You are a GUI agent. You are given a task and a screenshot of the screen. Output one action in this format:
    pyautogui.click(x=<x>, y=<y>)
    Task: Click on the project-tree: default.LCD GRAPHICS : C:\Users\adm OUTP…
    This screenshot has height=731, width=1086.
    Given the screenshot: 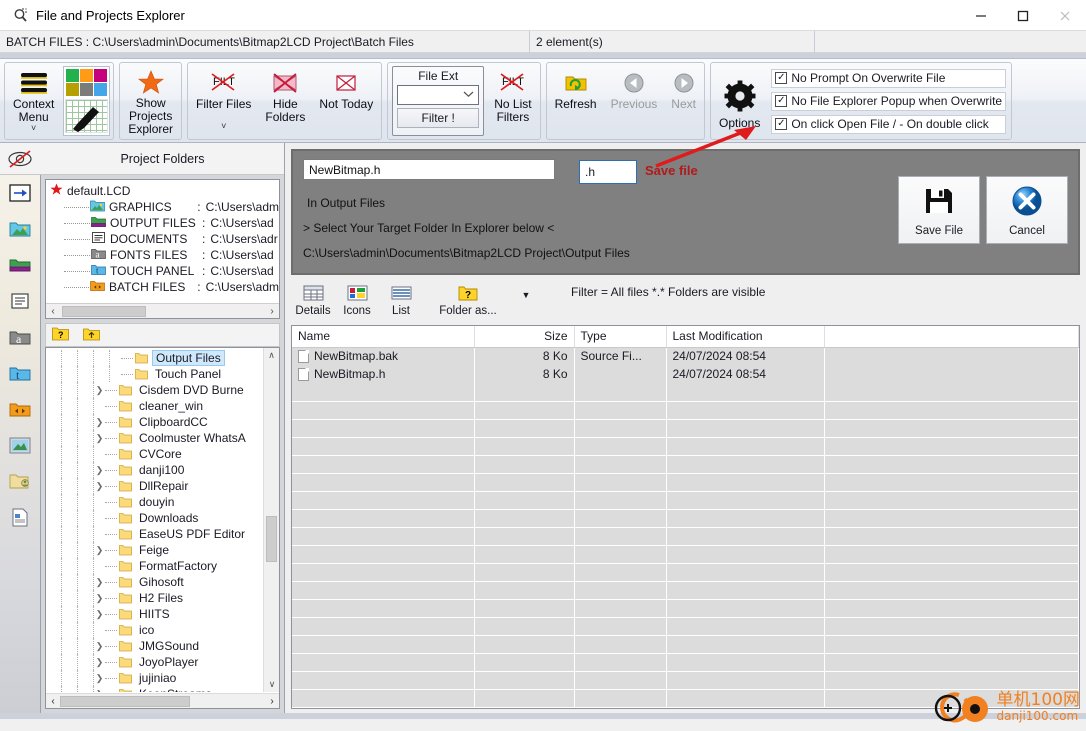 What is the action you would take?
    pyautogui.click(x=162, y=249)
    